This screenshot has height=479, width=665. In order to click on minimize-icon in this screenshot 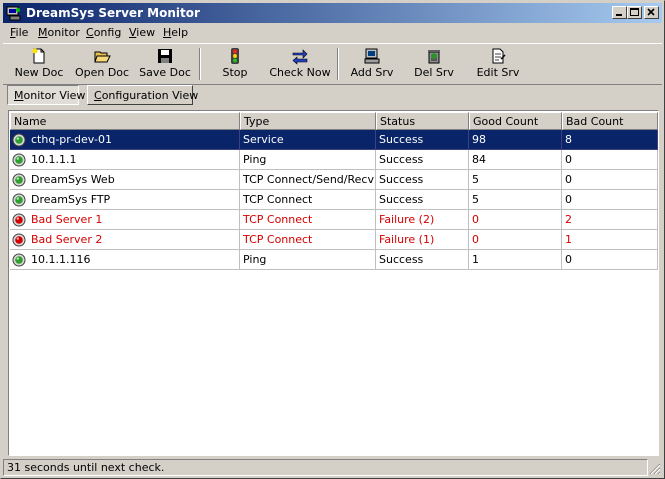, I will do `click(619, 15)`.